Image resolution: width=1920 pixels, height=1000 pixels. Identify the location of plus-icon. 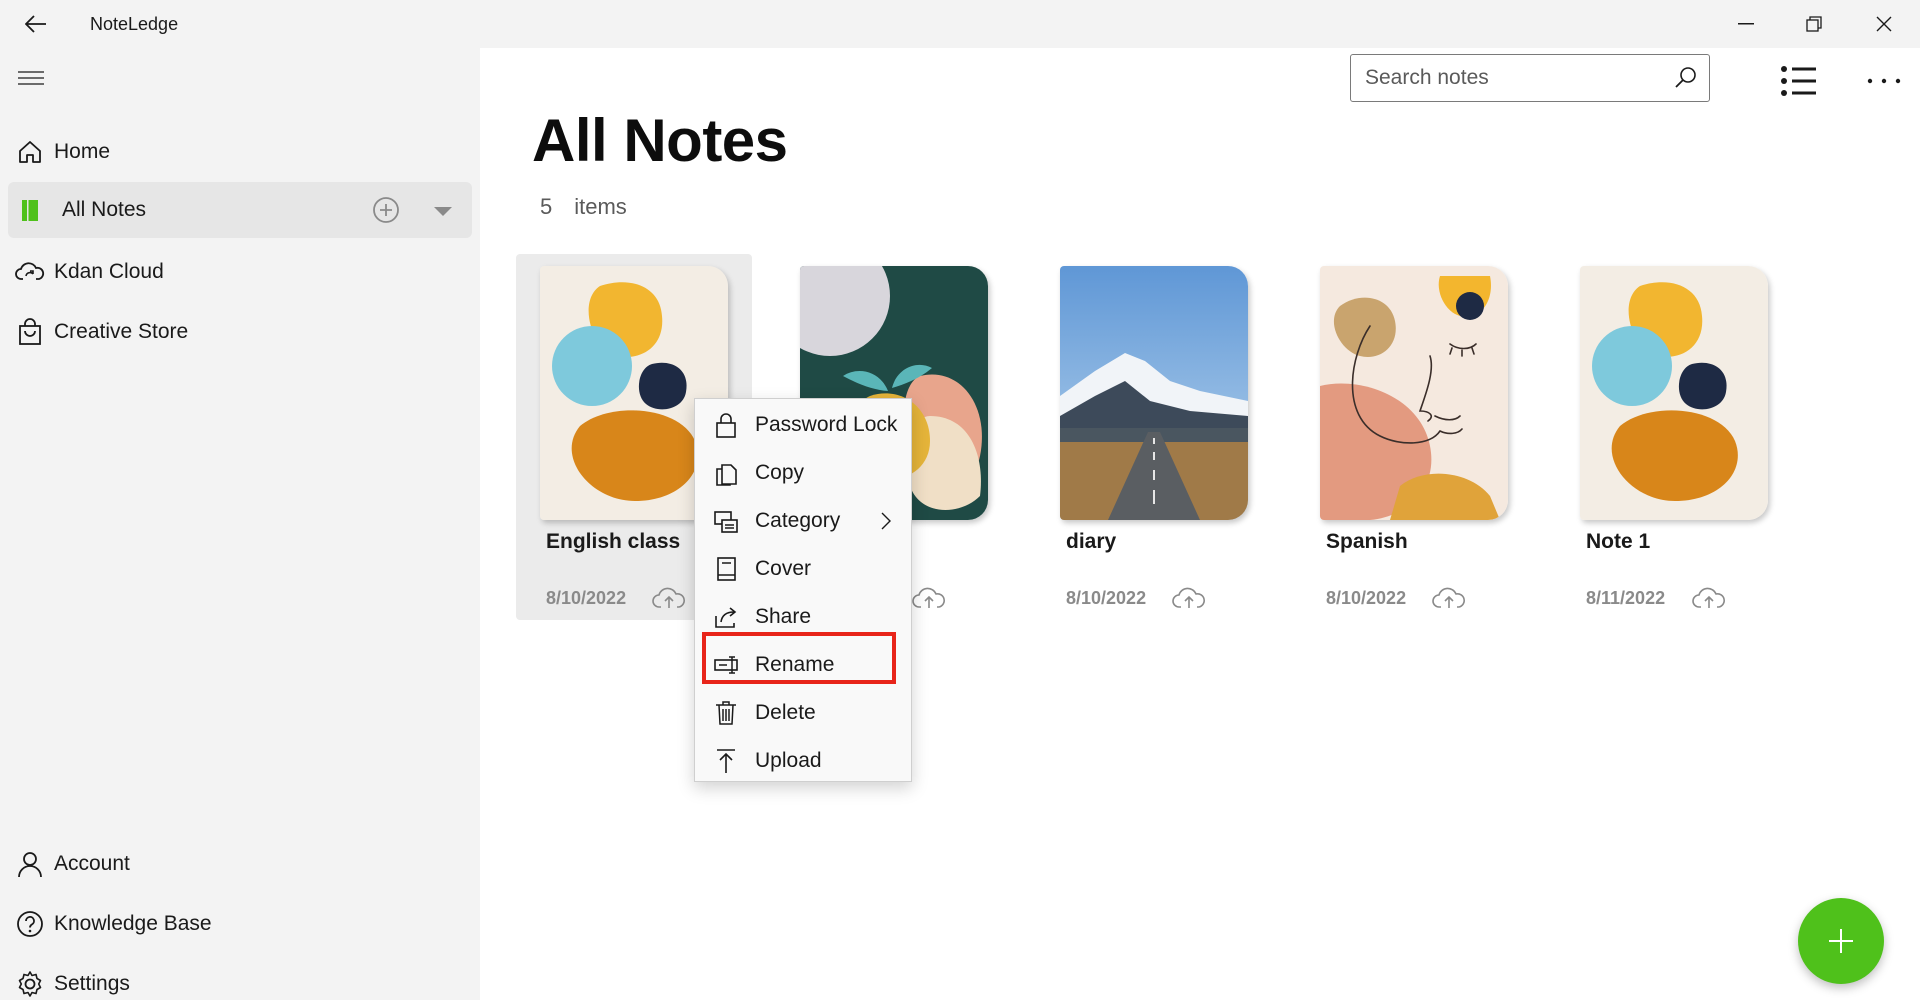
(1841, 941).